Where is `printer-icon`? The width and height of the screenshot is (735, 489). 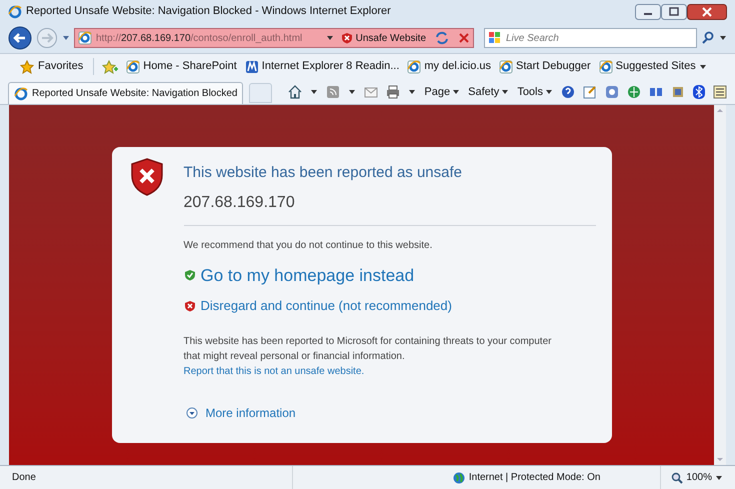 printer-icon is located at coordinates (393, 92).